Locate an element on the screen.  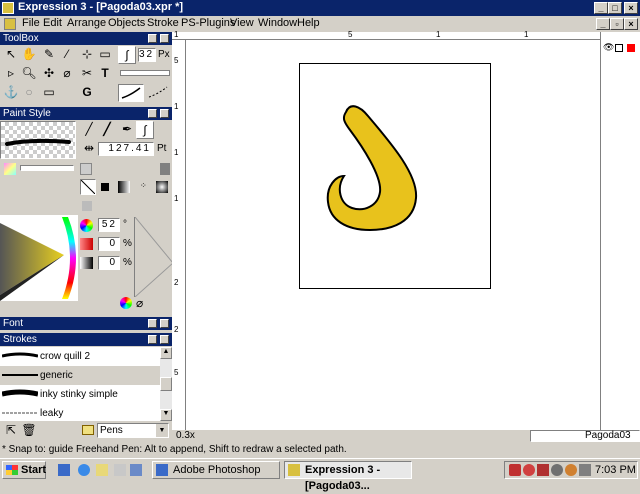
quicklaunch-ie-icon is located at coordinates (84, 470).